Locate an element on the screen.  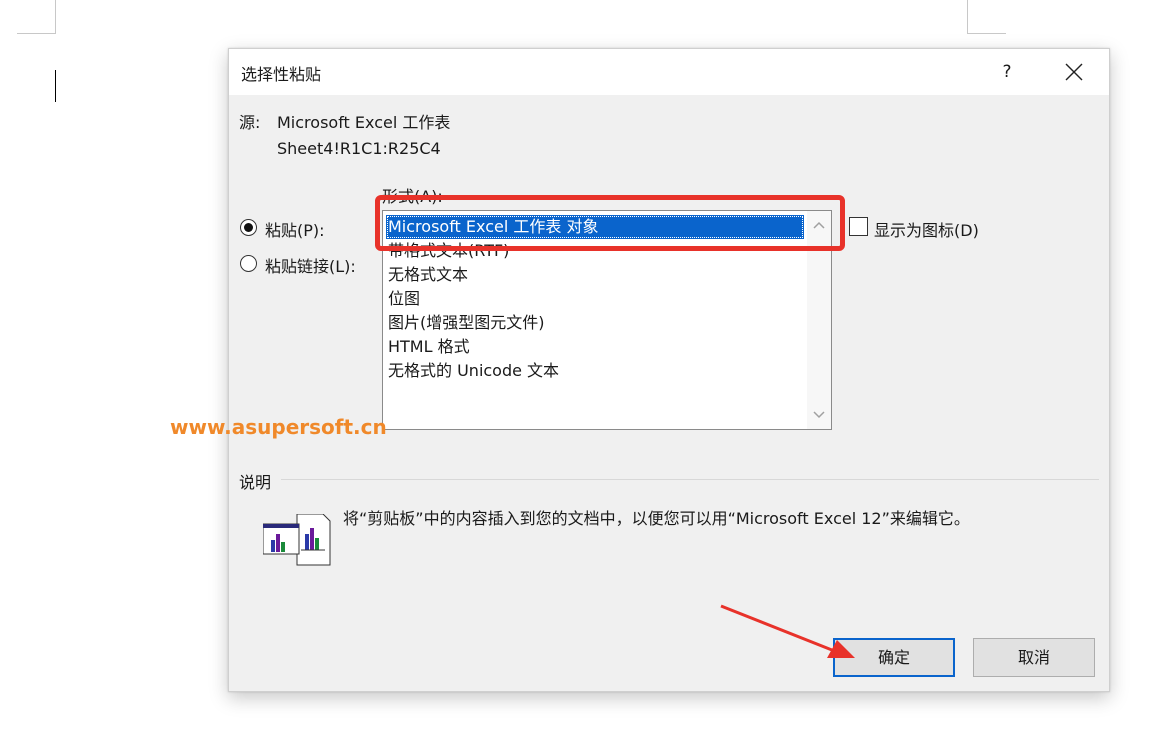
close-icon is located at coordinates (1074, 72).